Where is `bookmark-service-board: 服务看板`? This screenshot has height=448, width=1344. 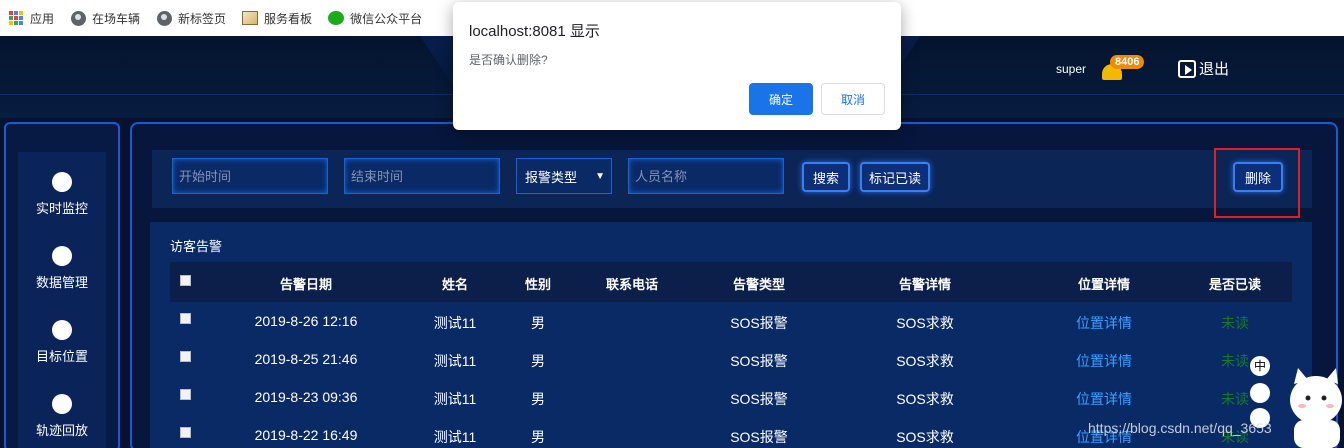 bookmark-service-board: 服务看板 is located at coordinates (277, 18).